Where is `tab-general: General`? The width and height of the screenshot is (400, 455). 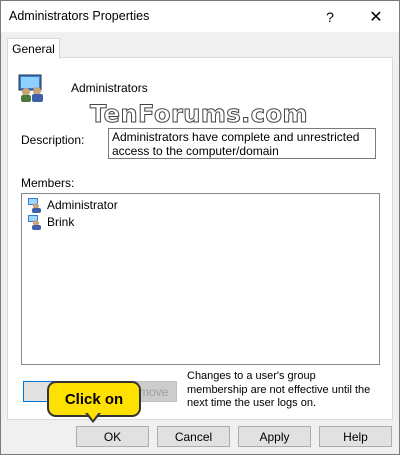 tab-general: General is located at coordinates (33, 48).